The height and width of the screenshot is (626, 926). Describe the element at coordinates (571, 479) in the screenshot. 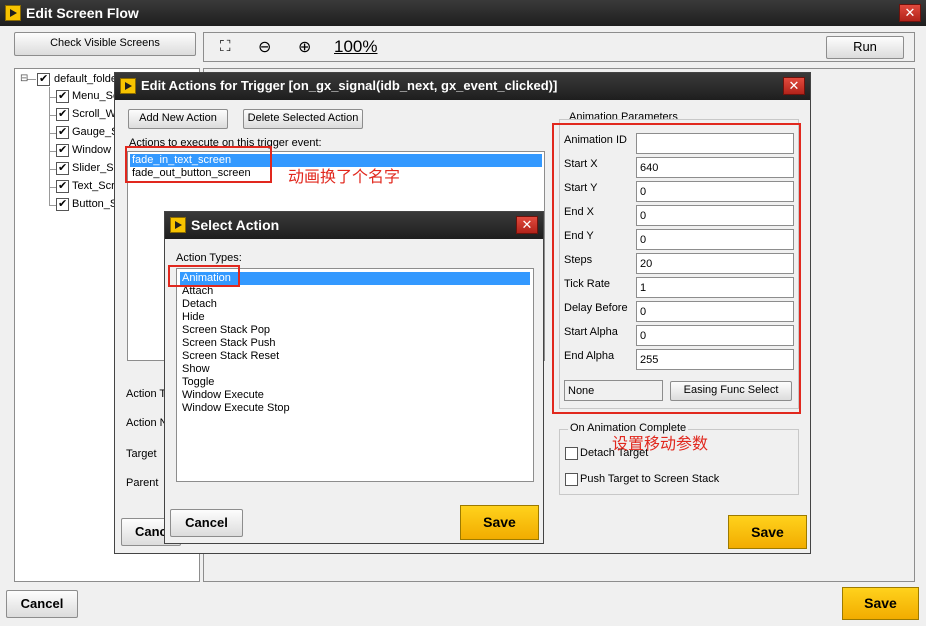

I see `push-target-checkbox` at that location.